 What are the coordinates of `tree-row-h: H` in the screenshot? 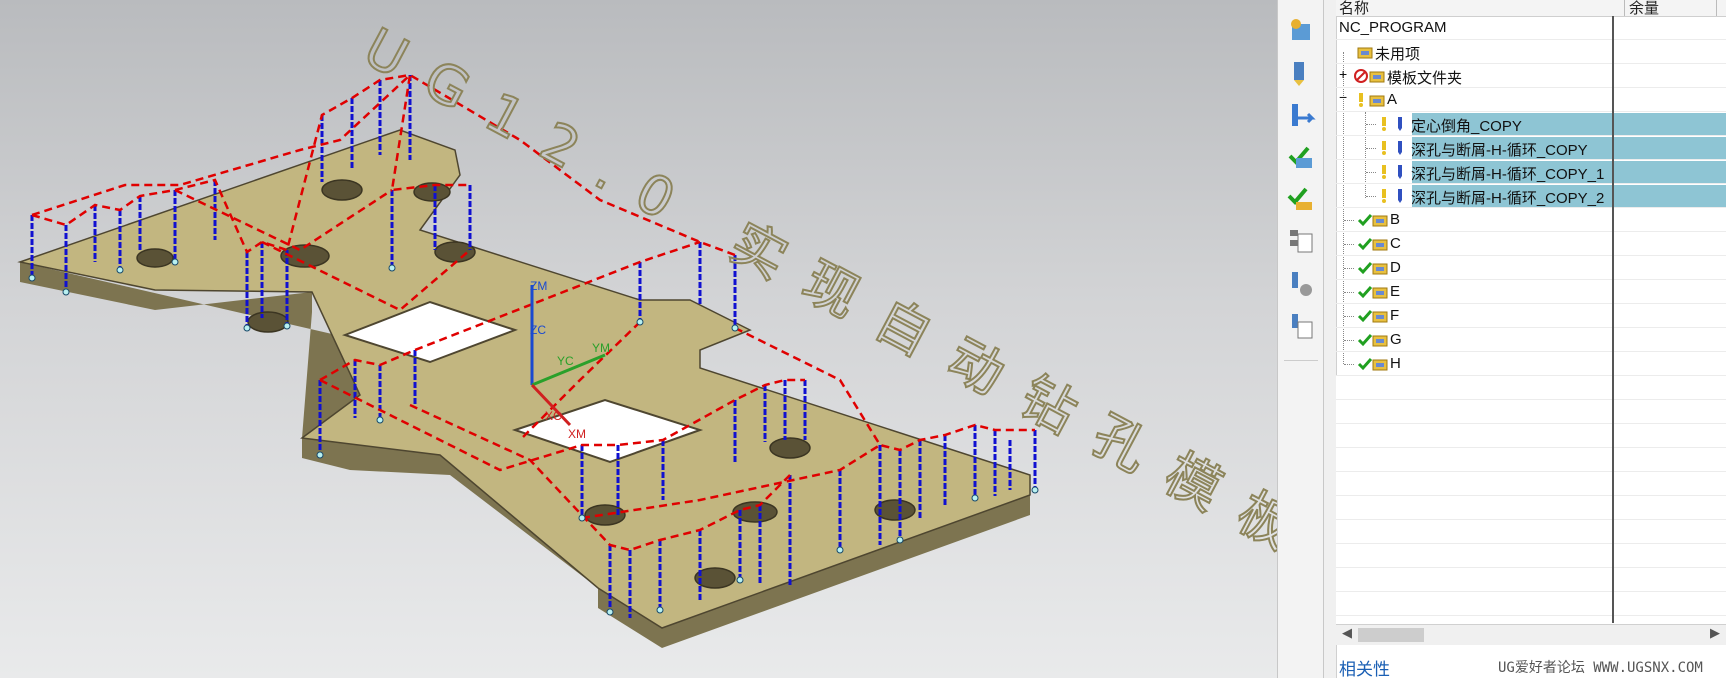 It's located at (1531, 364).